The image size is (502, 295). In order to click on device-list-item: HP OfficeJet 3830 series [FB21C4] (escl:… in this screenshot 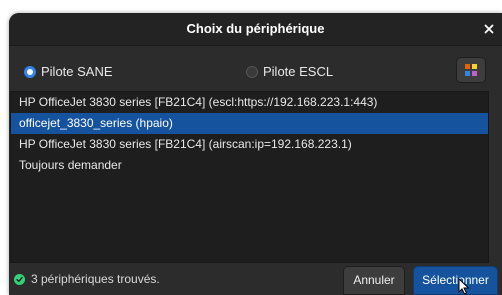, I will do `click(249, 102)`.